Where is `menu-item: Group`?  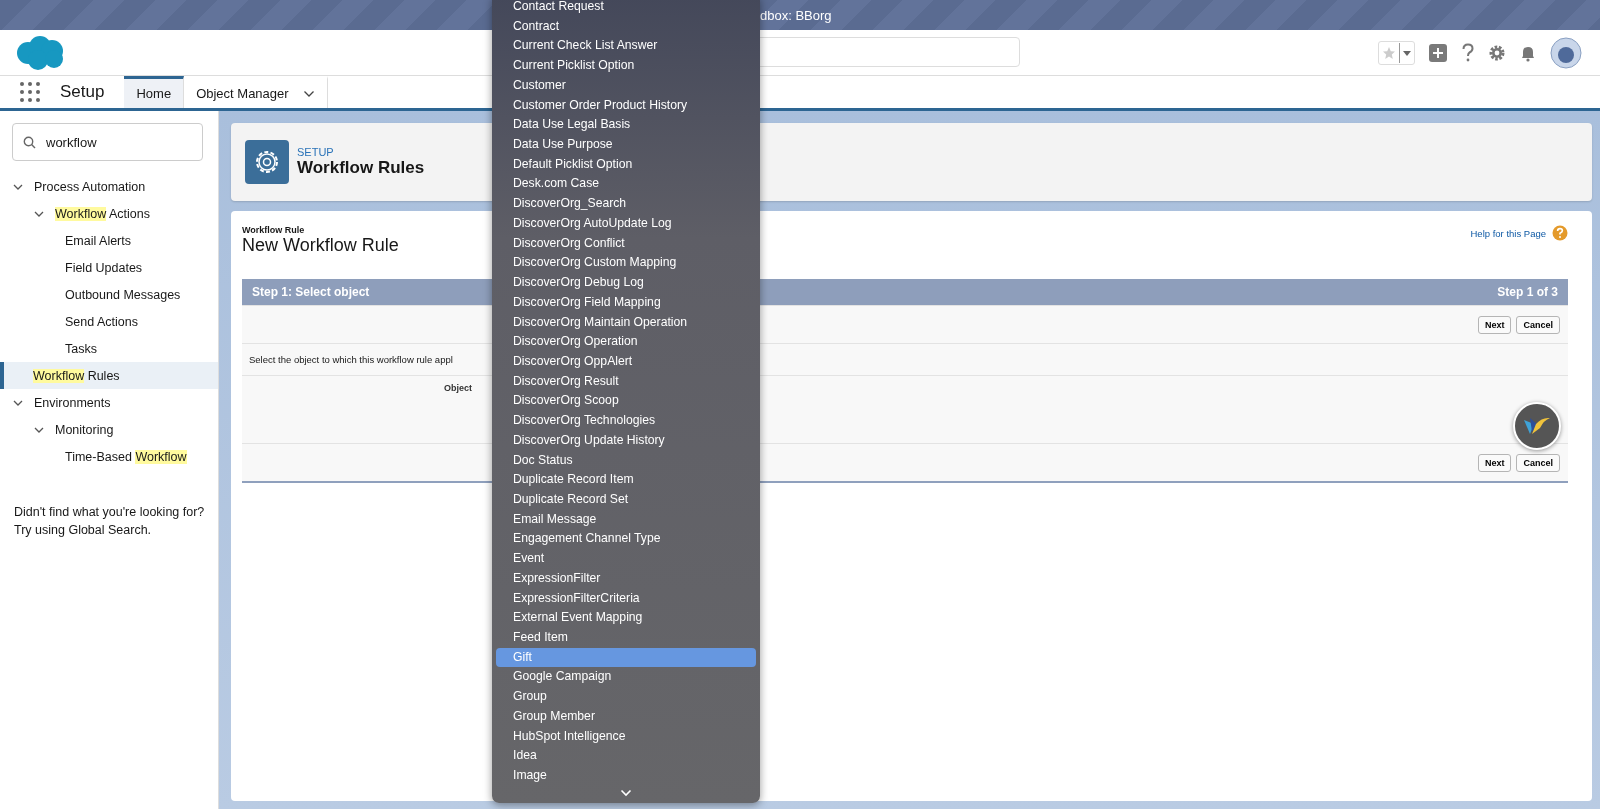 menu-item: Group is located at coordinates (626, 697).